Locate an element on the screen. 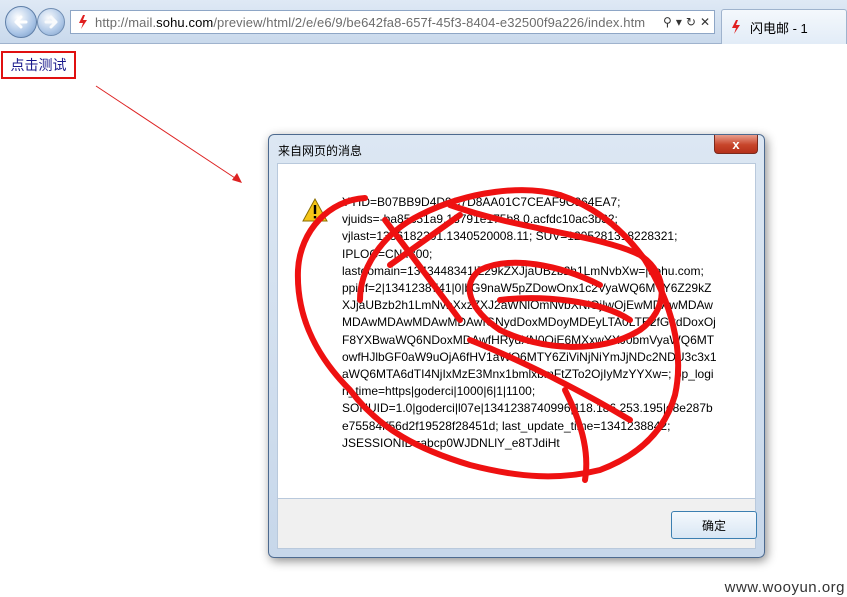 This screenshot has width=847, height=597. ok-button: 确定 is located at coordinates (714, 525).